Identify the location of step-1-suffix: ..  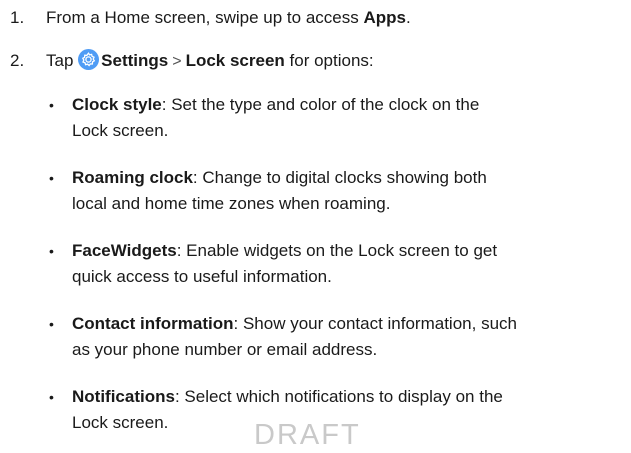
(408, 17).